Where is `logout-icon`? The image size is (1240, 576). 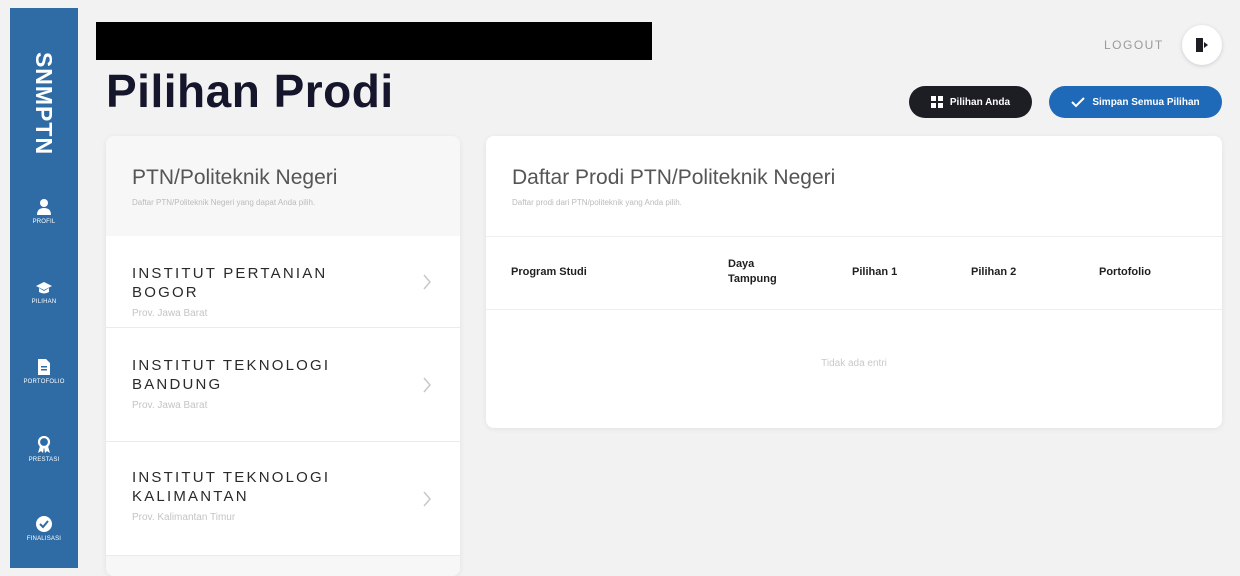 logout-icon is located at coordinates (1202, 45).